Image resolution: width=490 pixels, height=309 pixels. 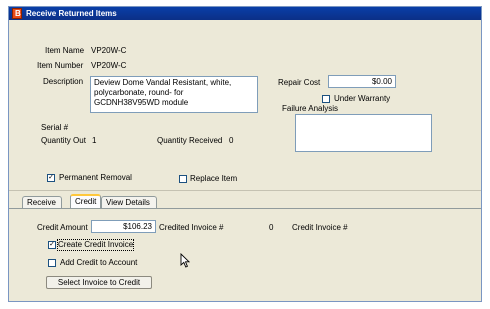 What do you see at coordinates (139, 92) in the screenshot?
I see `description-line: polycarbonate, round- for` at bounding box center [139, 92].